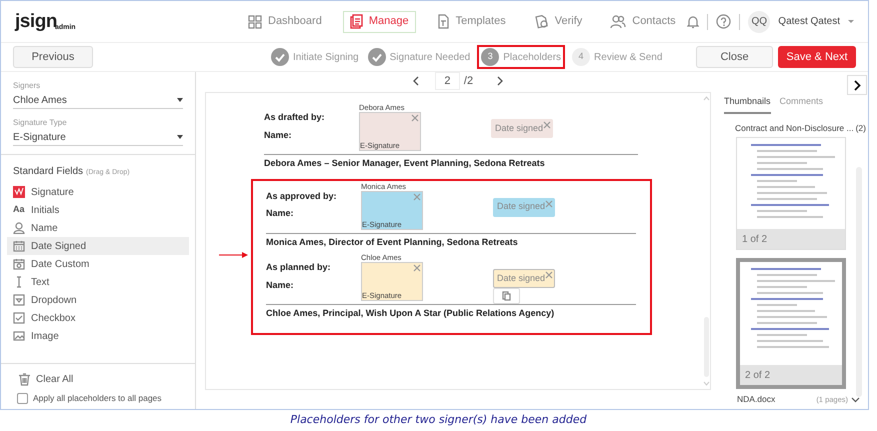  What do you see at coordinates (255, 21) in the screenshot?
I see `grid-icon` at bounding box center [255, 21].